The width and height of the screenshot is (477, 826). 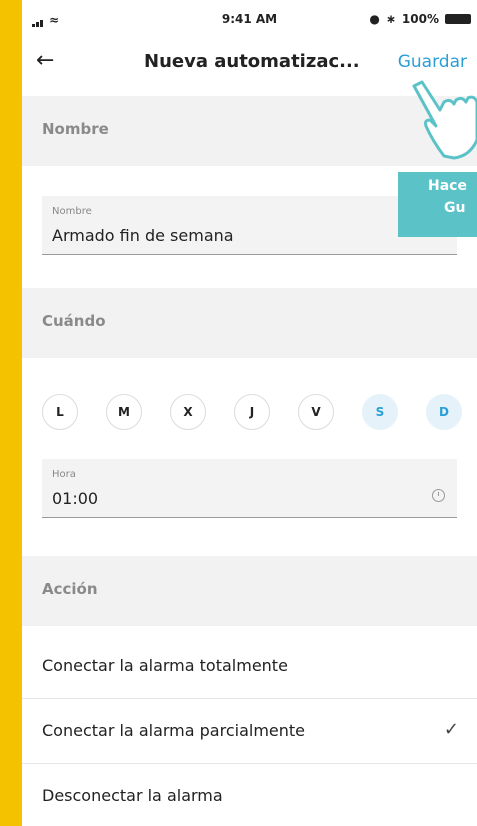 What do you see at coordinates (75, 129) in the screenshot?
I see `section-title: Nombre` at bounding box center [75, 129].